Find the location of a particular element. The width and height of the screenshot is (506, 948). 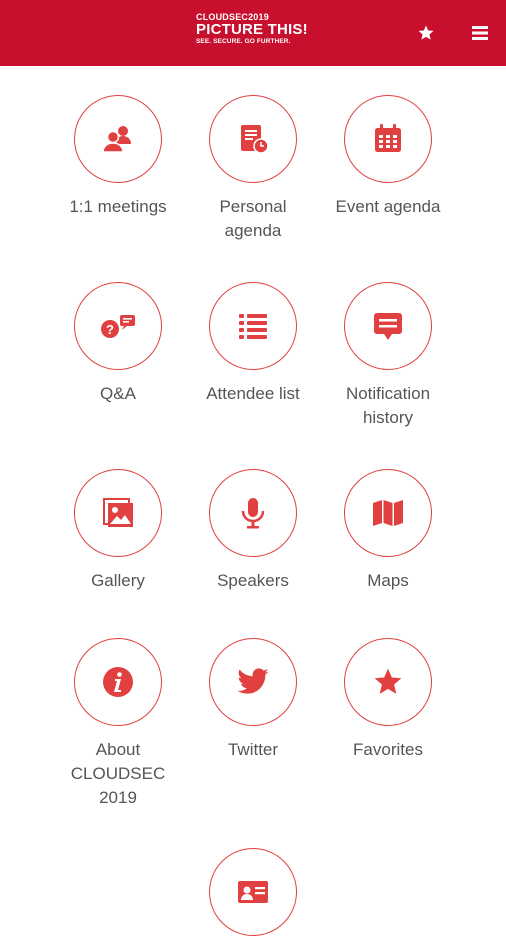

twitter-icon is located at coordinates (253, 681).